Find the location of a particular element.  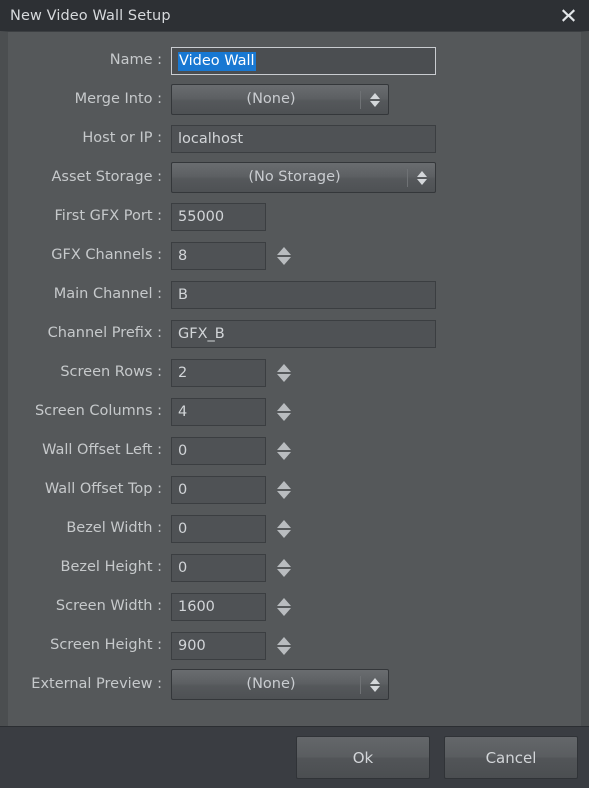

cancel-button: Cancel is located at coordinates (511, 757).